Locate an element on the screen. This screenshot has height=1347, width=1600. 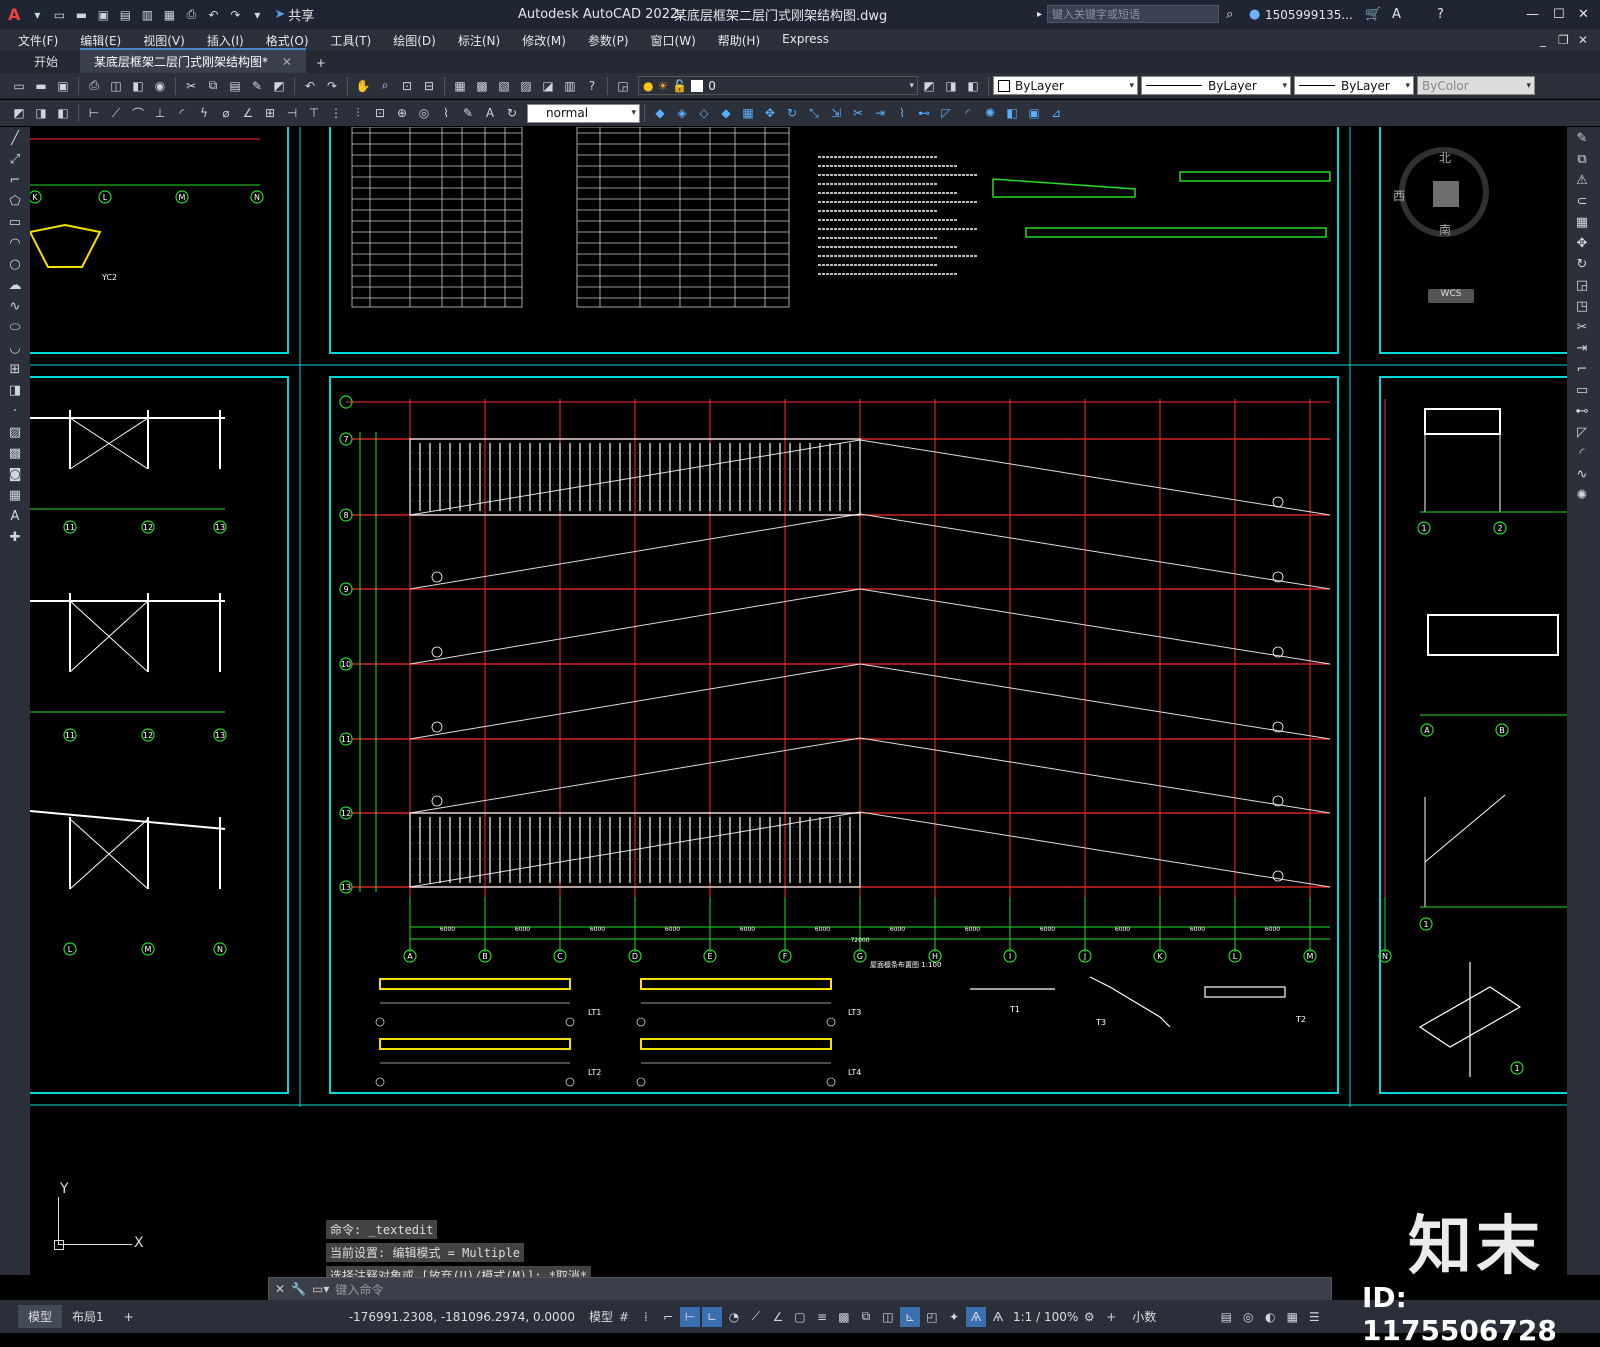
preview-icon: ◫ is located at coordinates (116, 86).